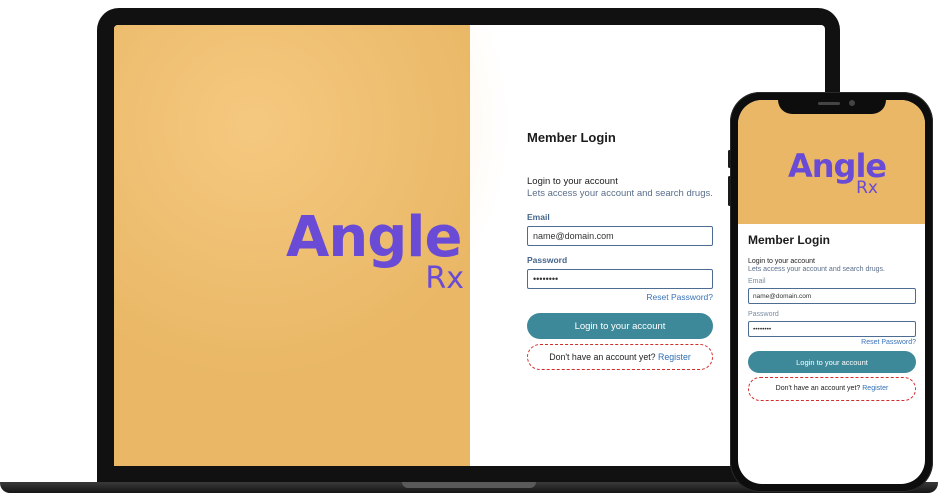 The width and height of the screenshot is (938, 493). Describe the element at coordinates (852, 103) in the screenshot. I see `phone-camera` at that location.